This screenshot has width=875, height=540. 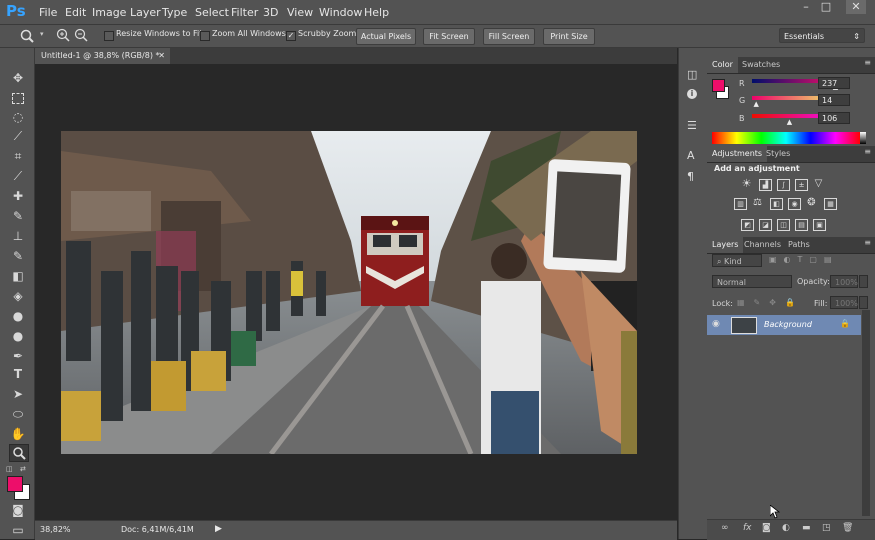 What do you see at coordinates (722, 65) in the screenshot?
I see `tab-color: Color` at bounding box center [722, 65].